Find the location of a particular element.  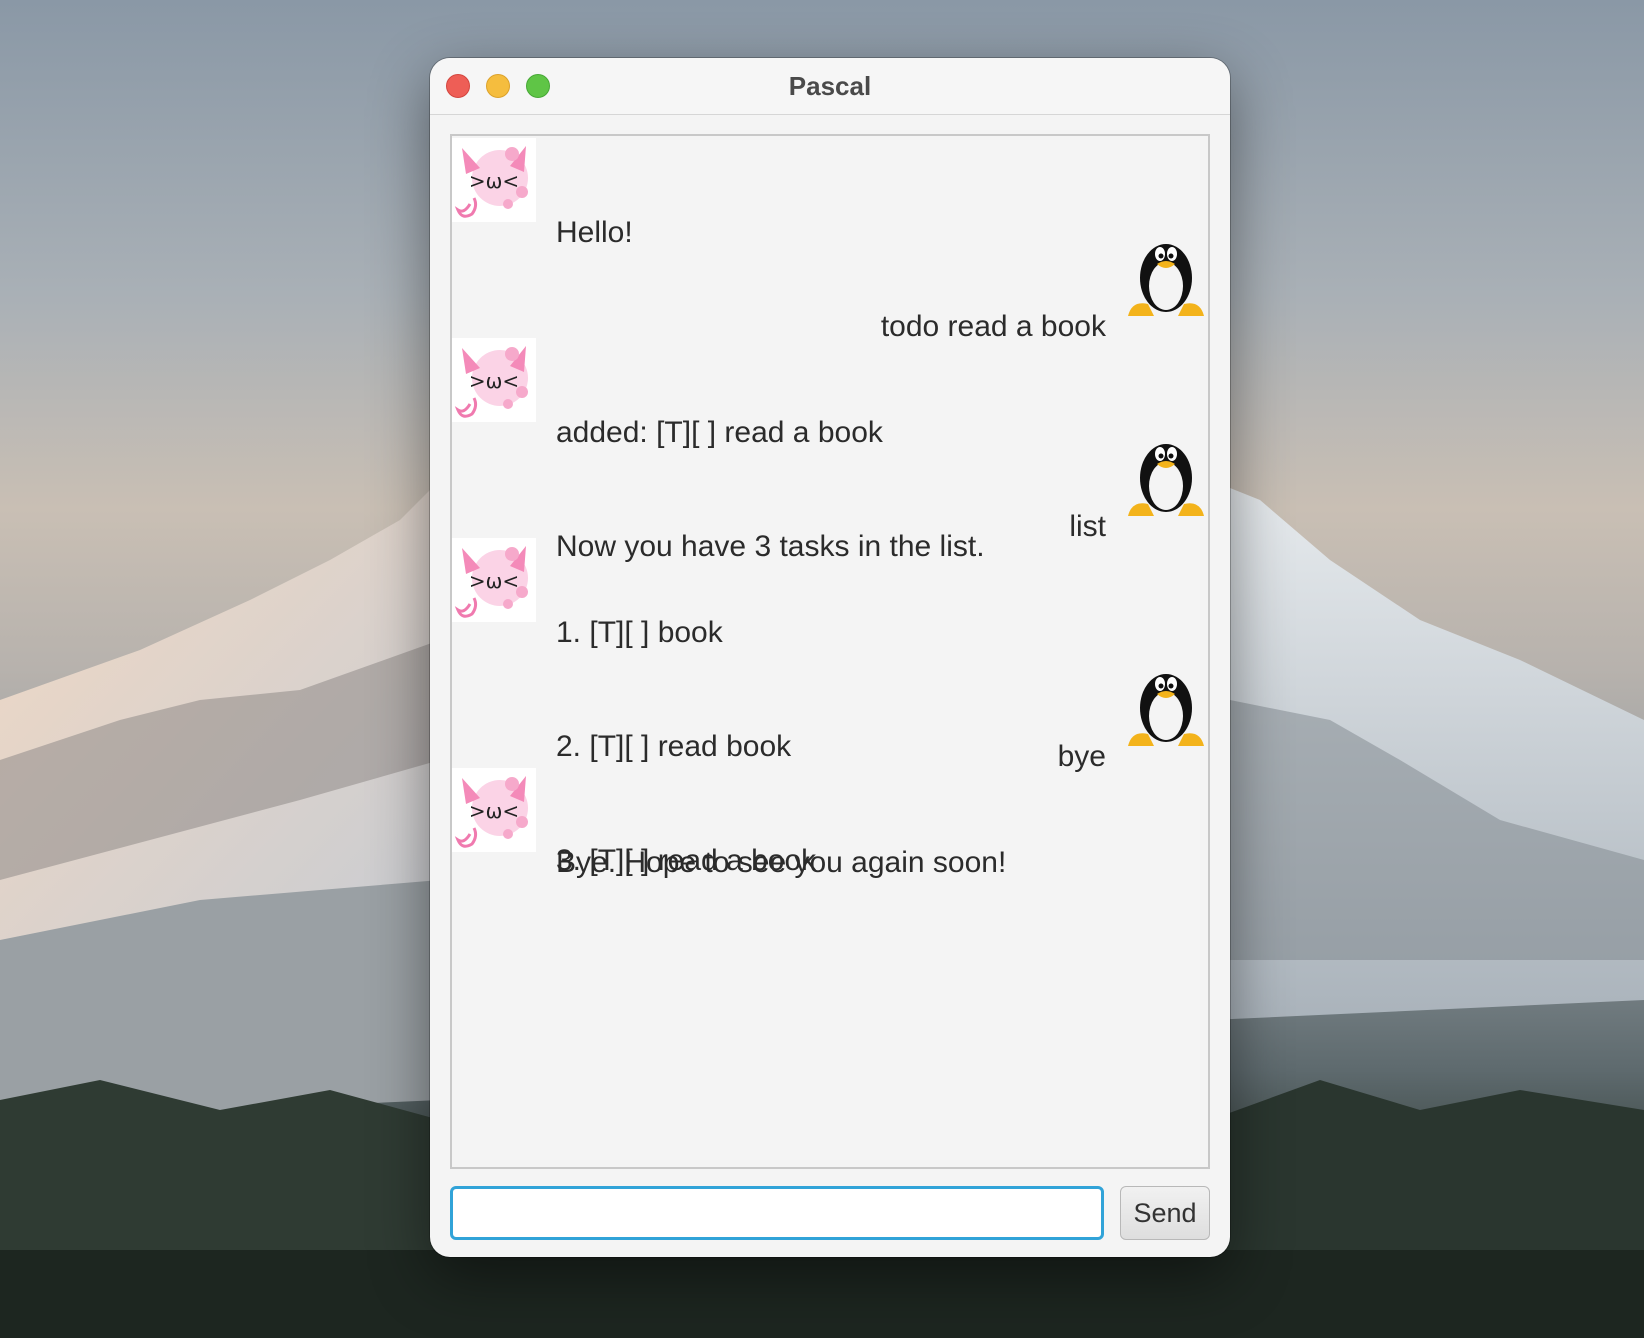

user-message-text: bye is located at coordinates (1072, 757).